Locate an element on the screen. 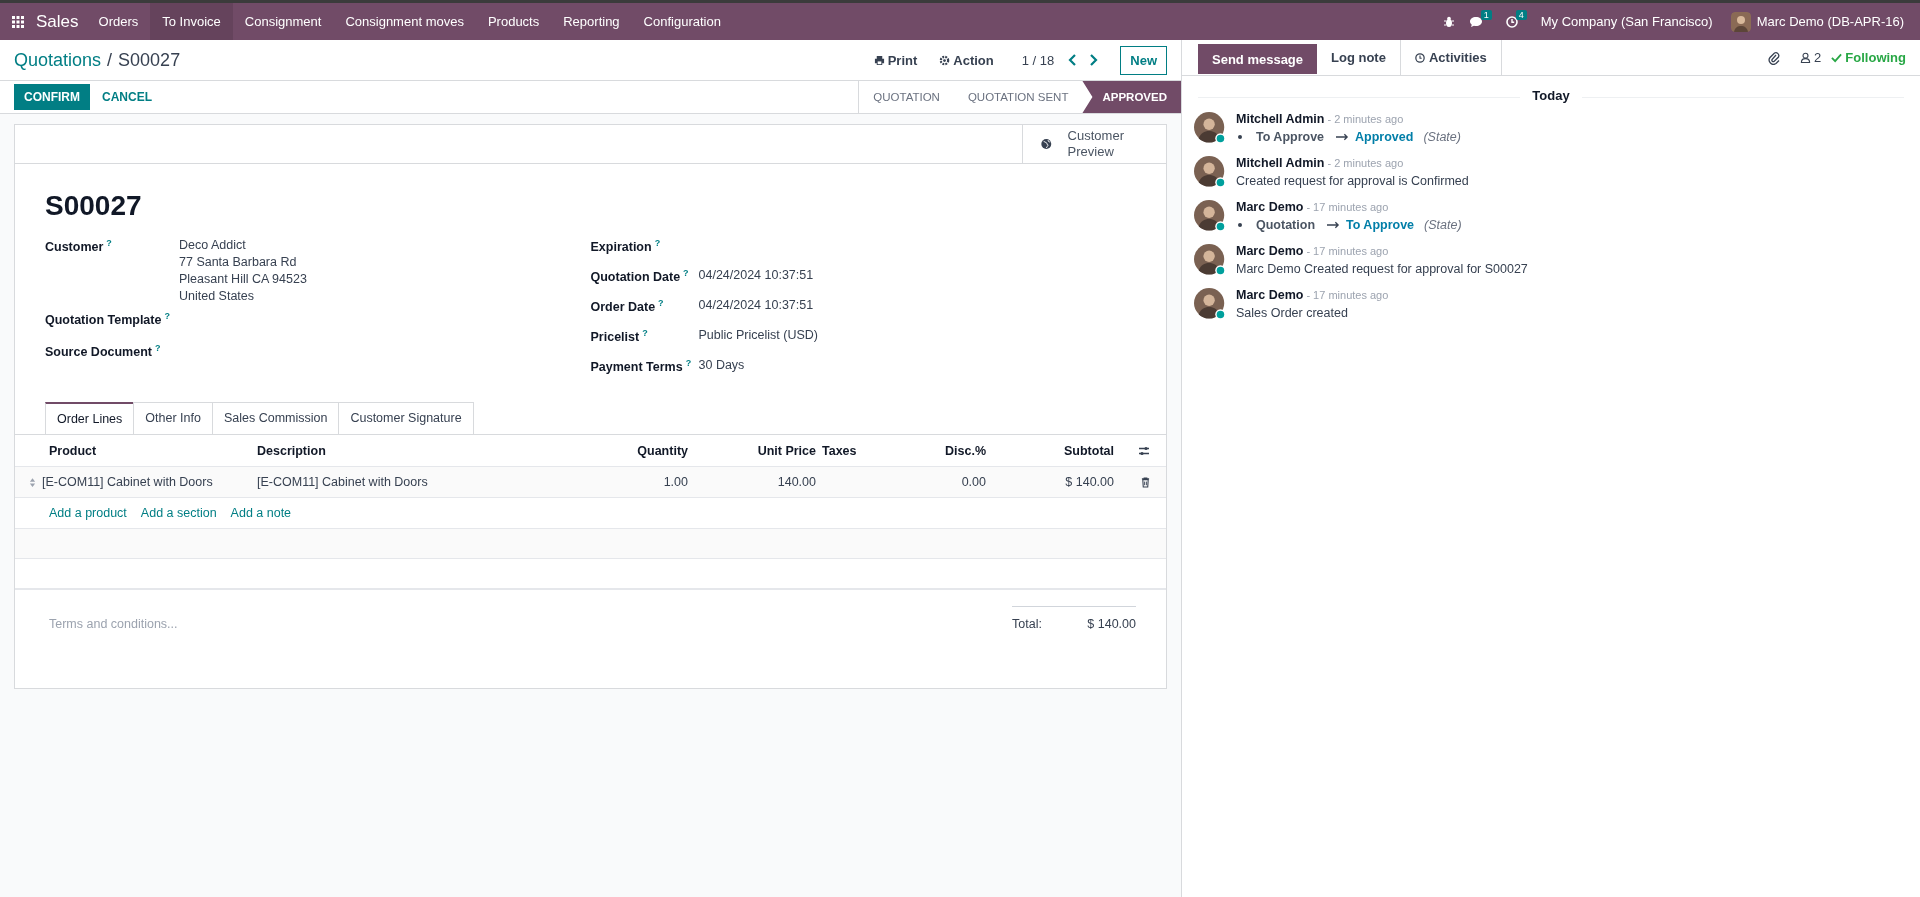 This screenshot has width=1920, height=897. user-avatar-icon is located at coordinates (1740, 21).